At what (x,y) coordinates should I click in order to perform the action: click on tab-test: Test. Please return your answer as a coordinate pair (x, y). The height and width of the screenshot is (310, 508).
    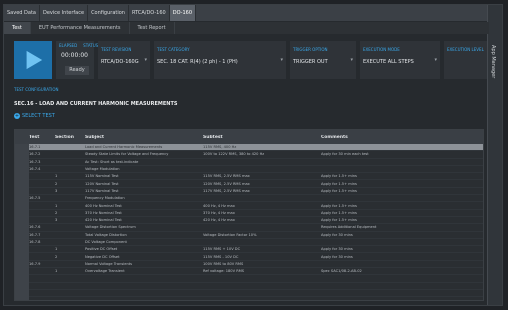
    Looking at the image, I should click on (17, 28).